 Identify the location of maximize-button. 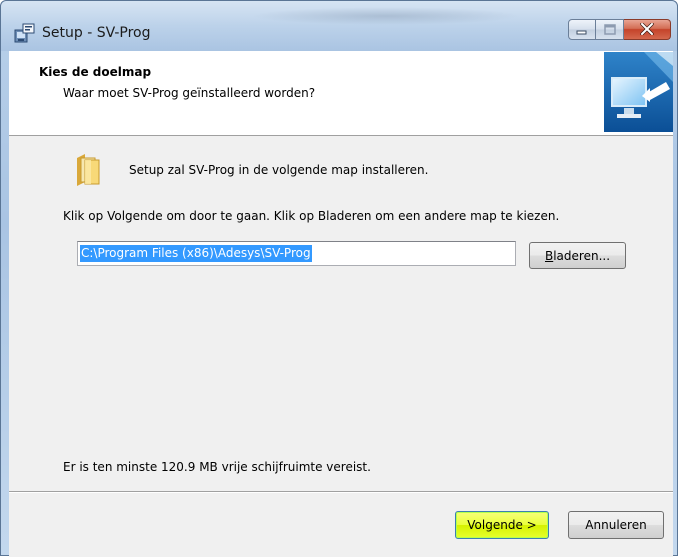
(610, 29).